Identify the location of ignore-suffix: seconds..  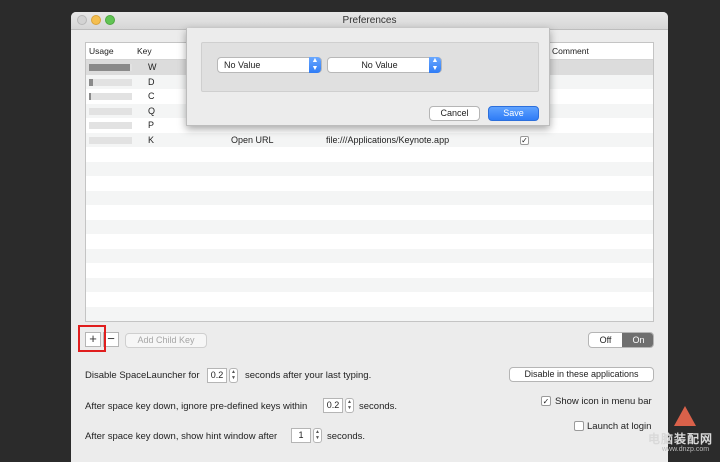
(378, 406).